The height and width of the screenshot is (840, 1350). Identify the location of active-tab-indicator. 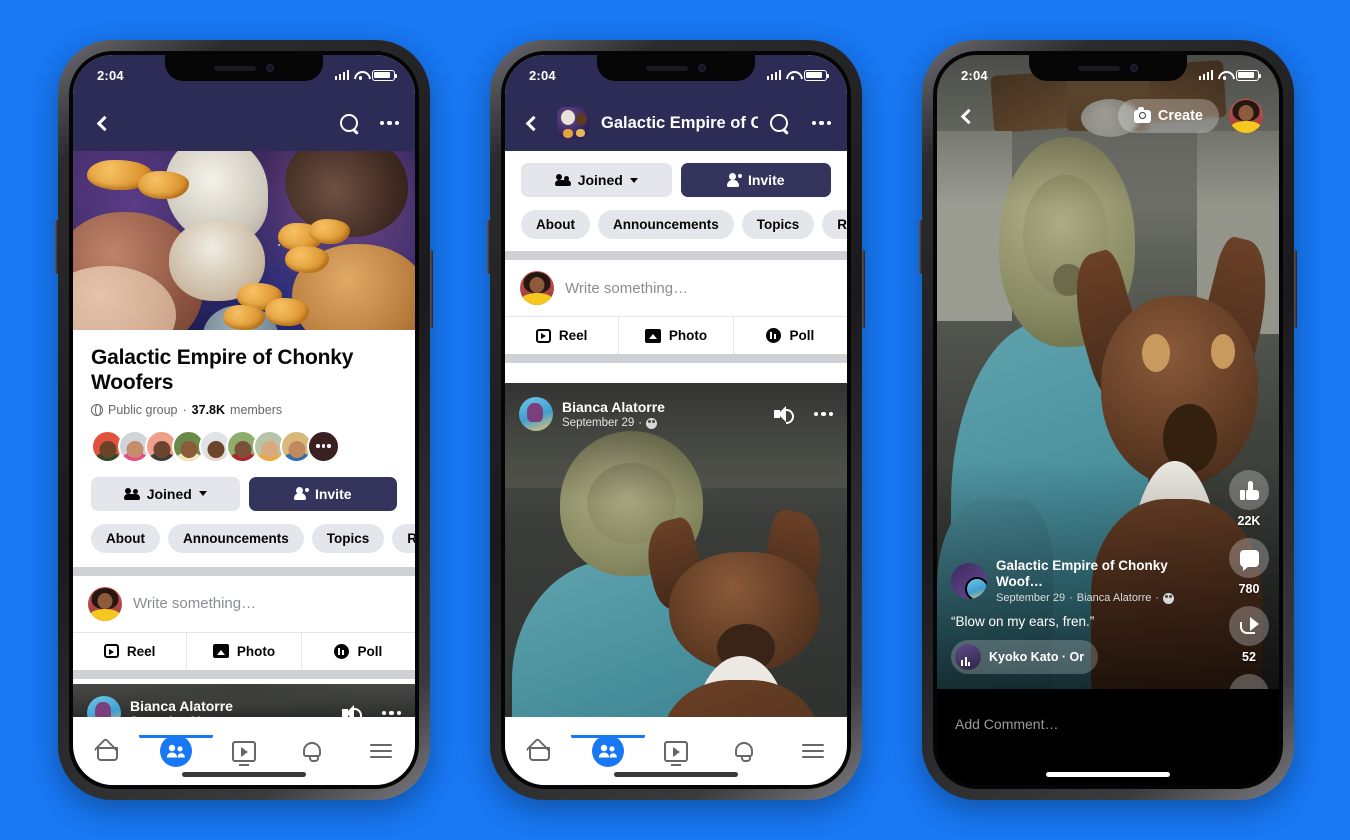
(607, 736).